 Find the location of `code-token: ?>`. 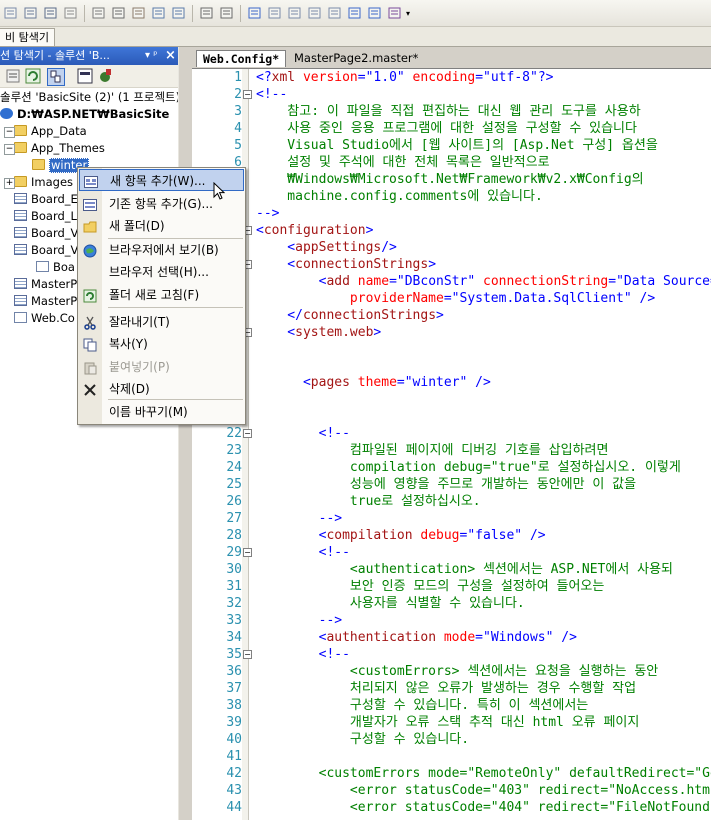

code-token: ?> is located at coordinates (545, 77).